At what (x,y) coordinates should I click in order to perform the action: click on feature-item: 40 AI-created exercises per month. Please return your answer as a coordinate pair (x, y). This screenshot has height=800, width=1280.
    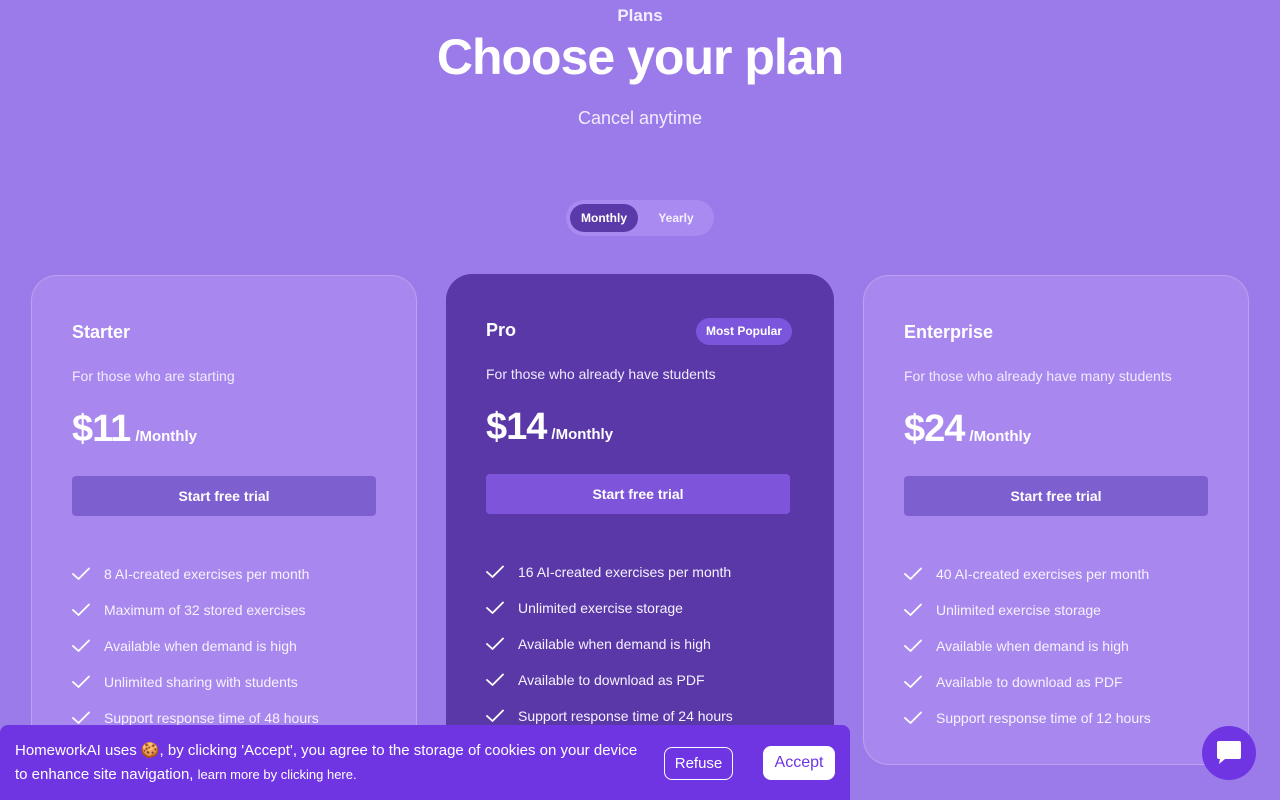
    Looking at the image, I should click on (1027, 574).